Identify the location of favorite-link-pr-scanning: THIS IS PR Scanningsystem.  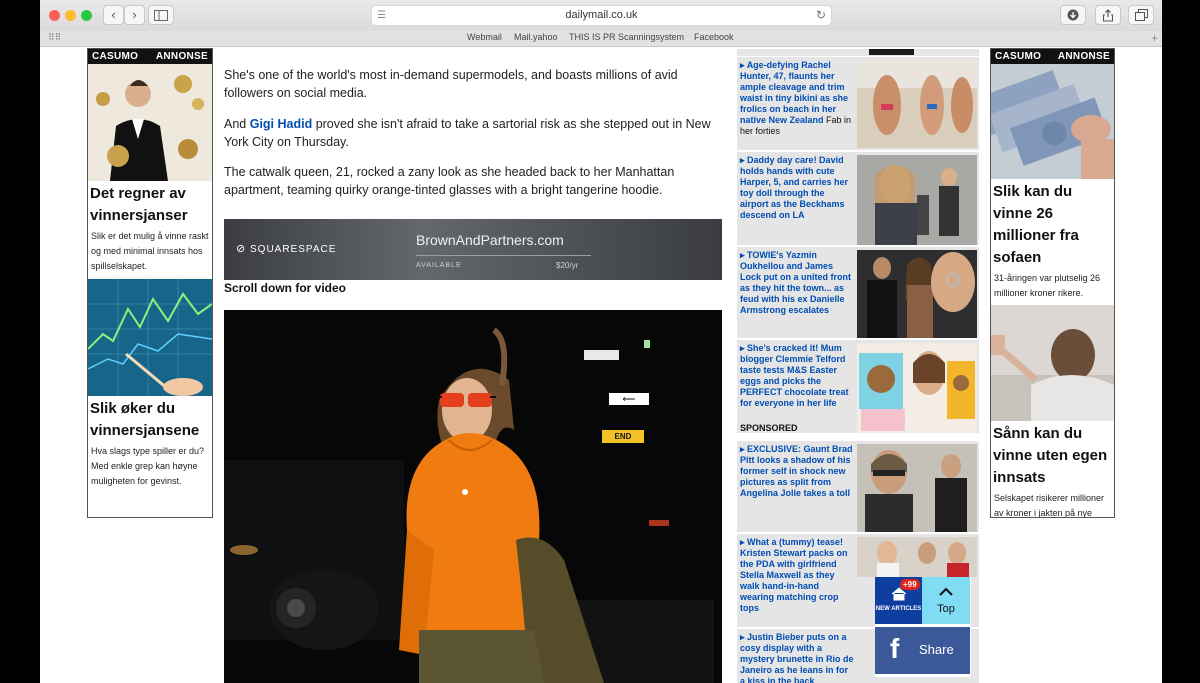
(626, 37).